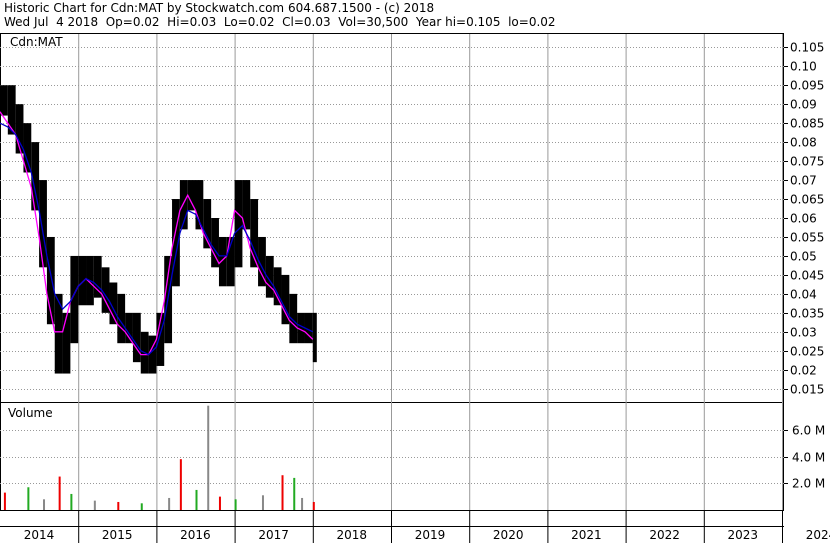  I want to click on y-tick-label: 0.10, so click(803, 67).